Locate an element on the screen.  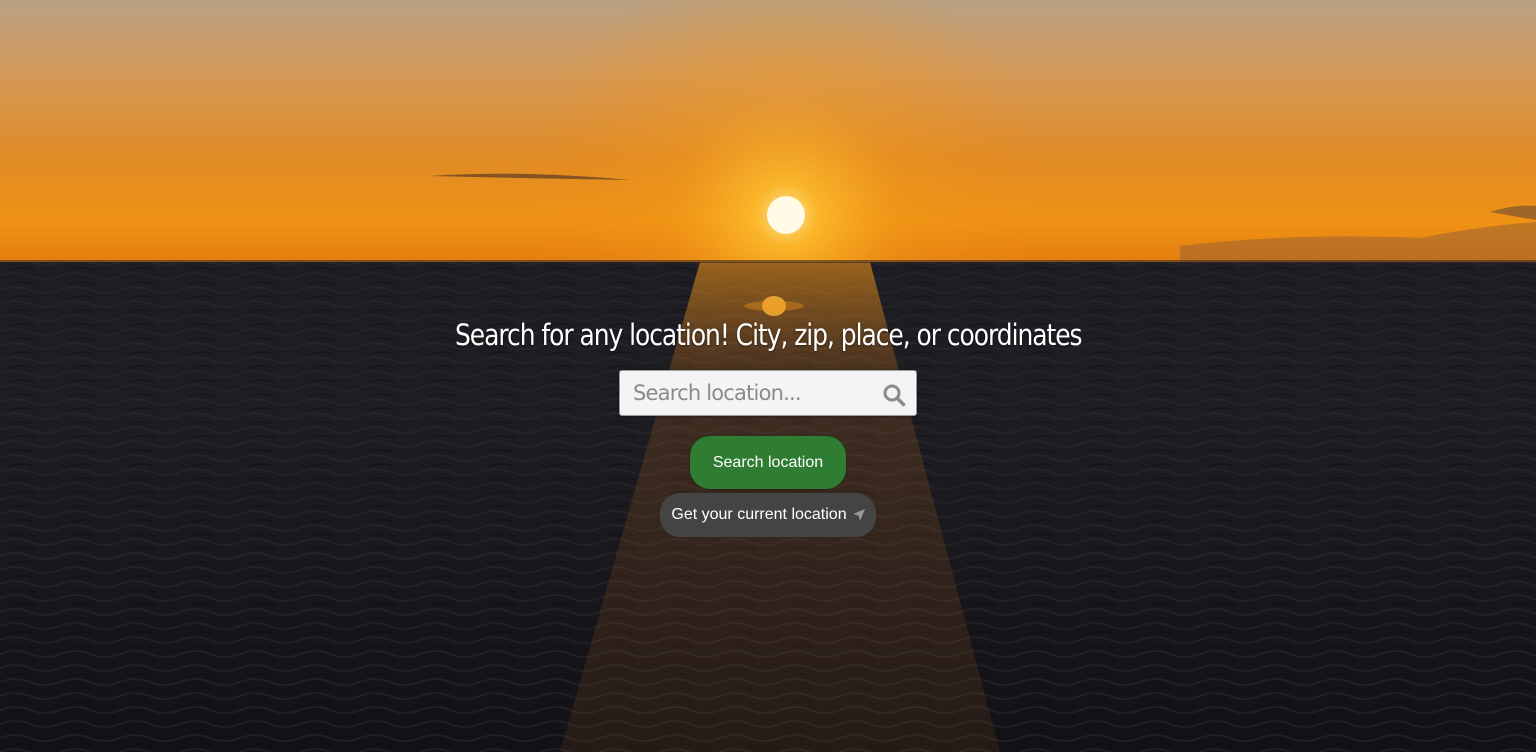
search-field is located at coordinates (768, 393).